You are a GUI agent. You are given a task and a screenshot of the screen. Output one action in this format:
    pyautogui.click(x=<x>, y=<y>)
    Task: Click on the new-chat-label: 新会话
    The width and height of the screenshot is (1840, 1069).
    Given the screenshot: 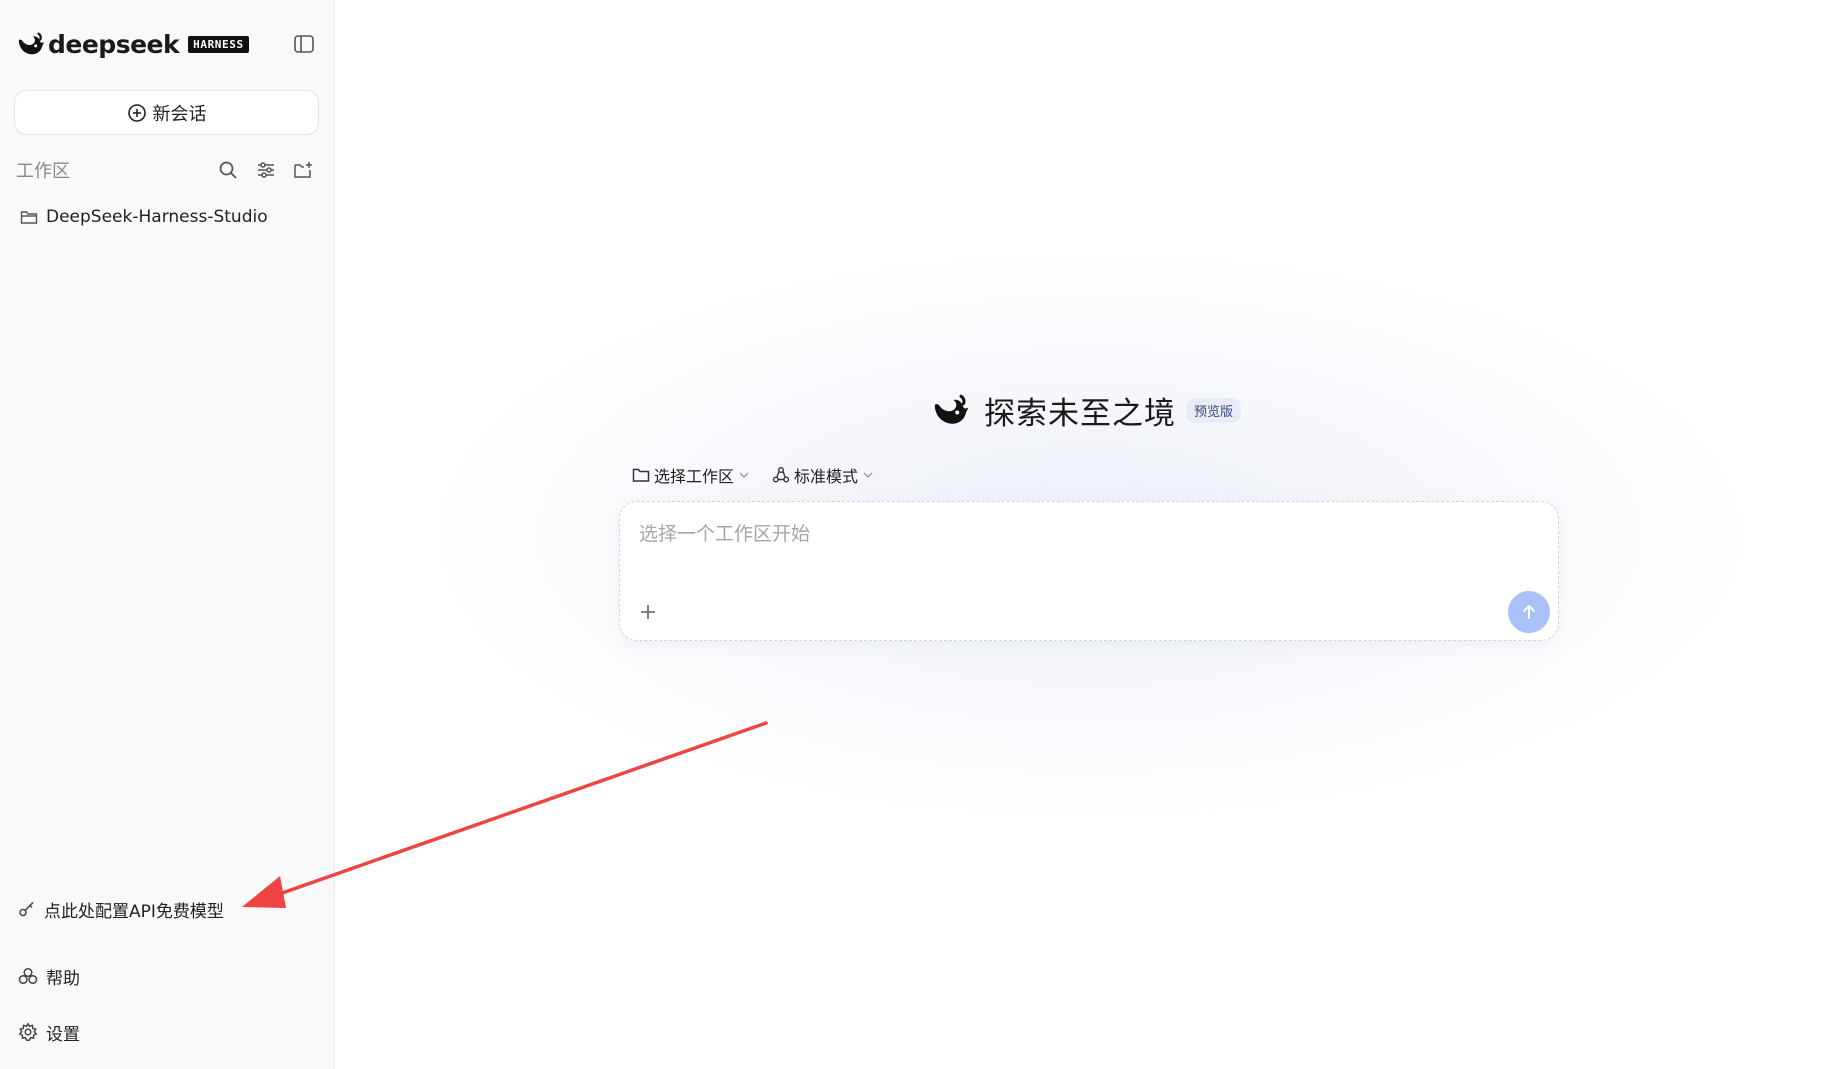 What is the action you would take?
    pyautogui.click(x=179, y=114)
    